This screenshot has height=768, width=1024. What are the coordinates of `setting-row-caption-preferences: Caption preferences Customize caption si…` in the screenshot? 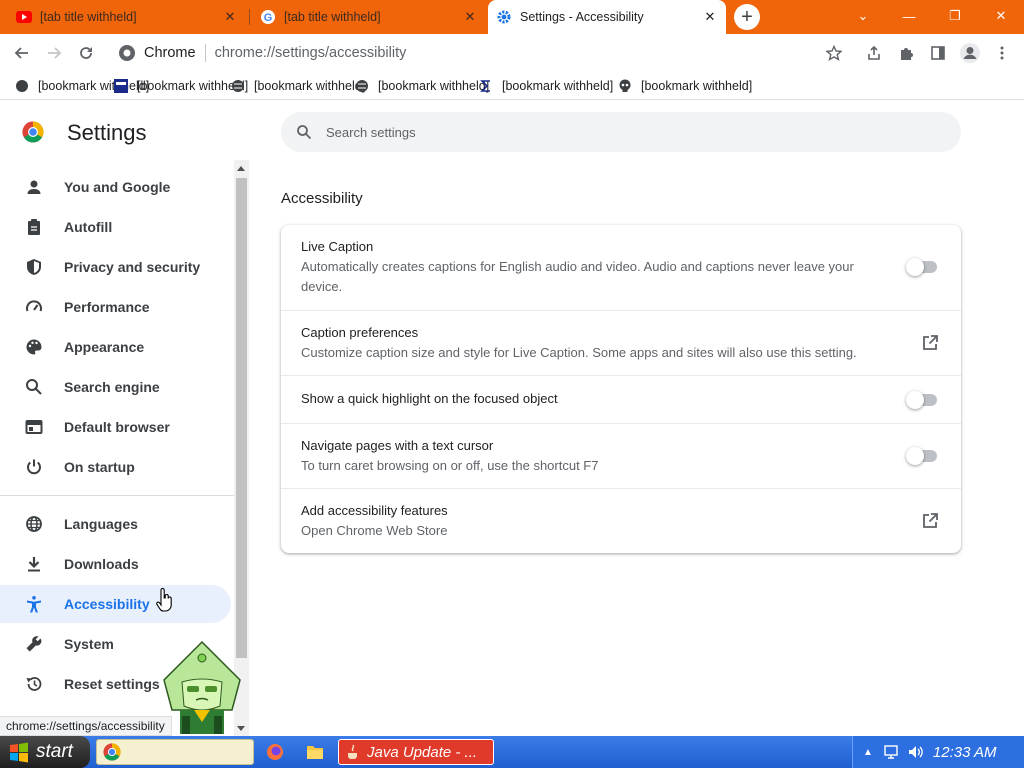 It's located at (621, 342).